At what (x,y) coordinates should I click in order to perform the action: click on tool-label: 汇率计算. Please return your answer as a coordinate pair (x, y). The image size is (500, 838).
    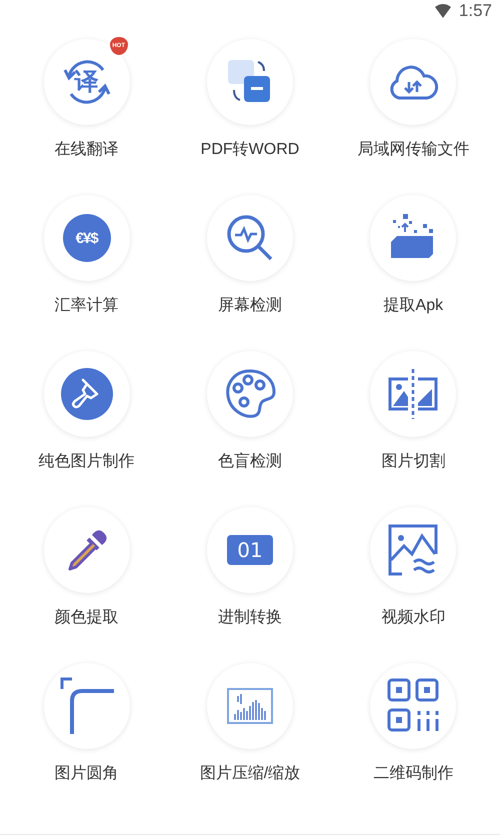
    Looking at the image, I should click on (86, 306).